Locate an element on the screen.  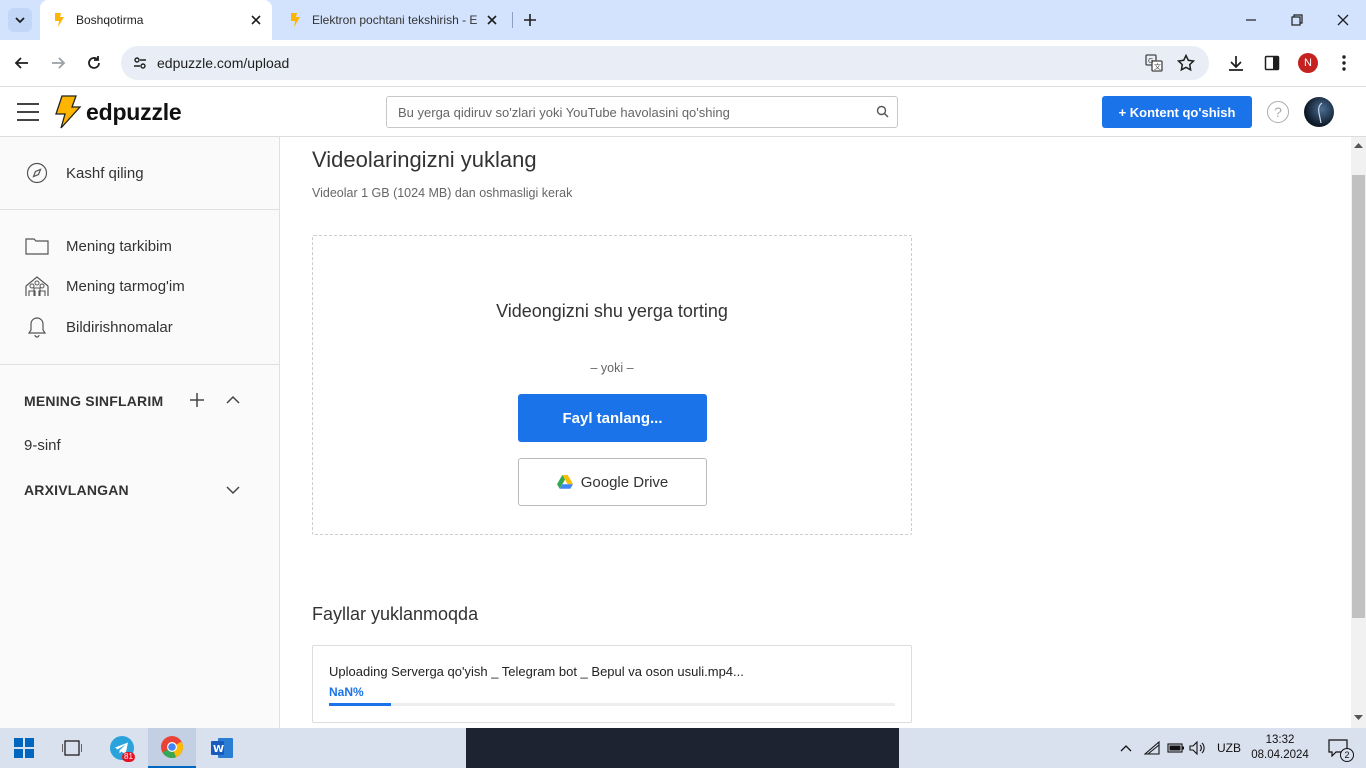
minimize-icon is located at coordinates (1251, 20).